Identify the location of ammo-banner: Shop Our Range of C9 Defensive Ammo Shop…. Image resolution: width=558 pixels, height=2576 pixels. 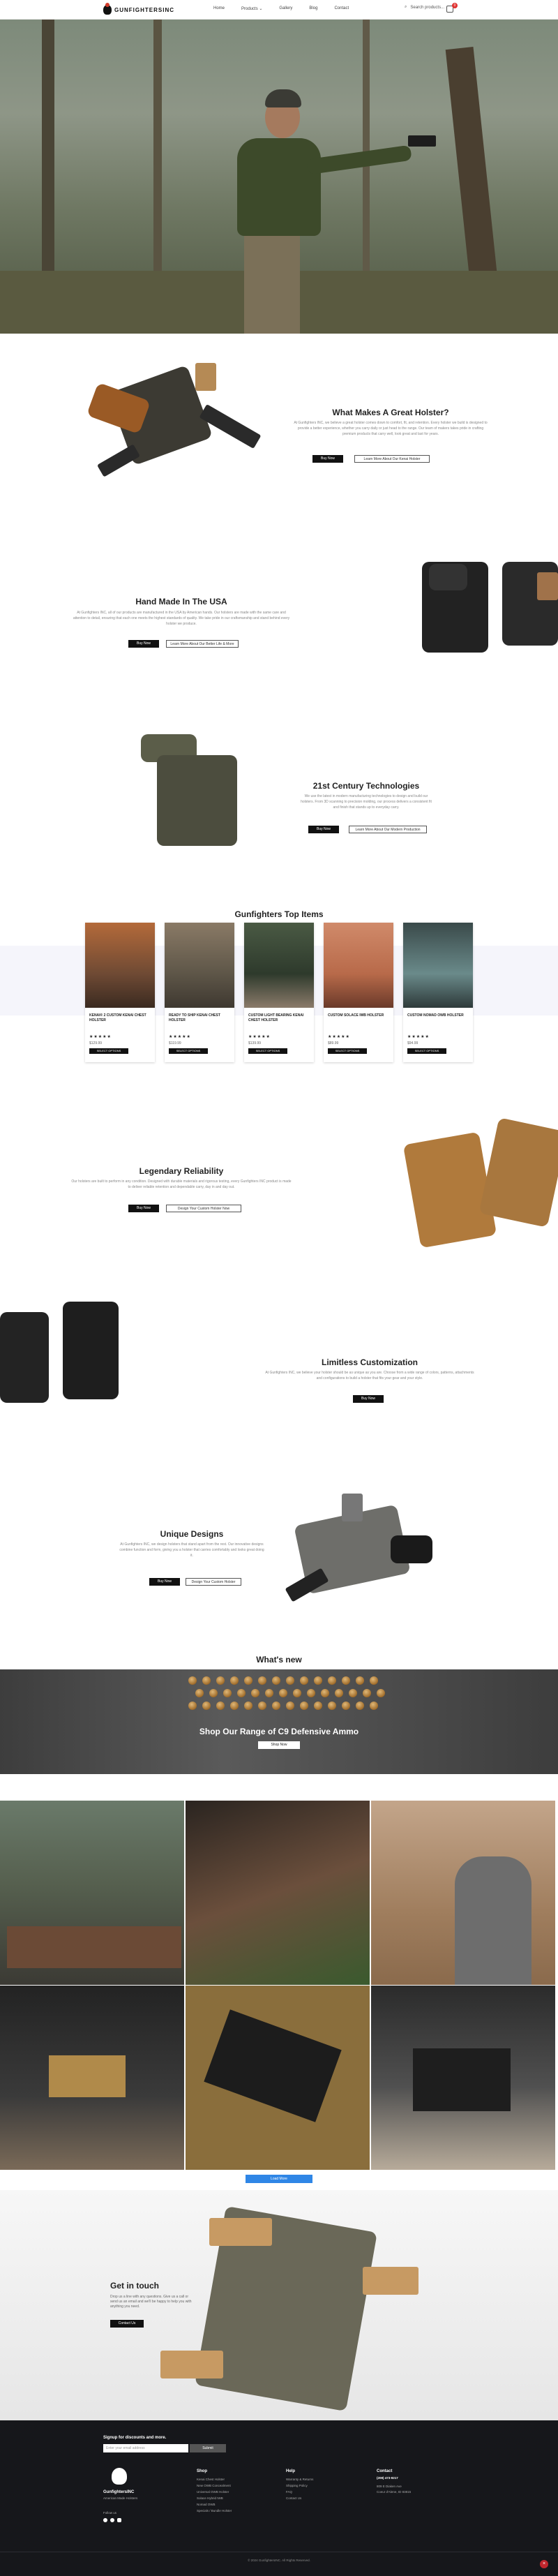
(279, 1721).